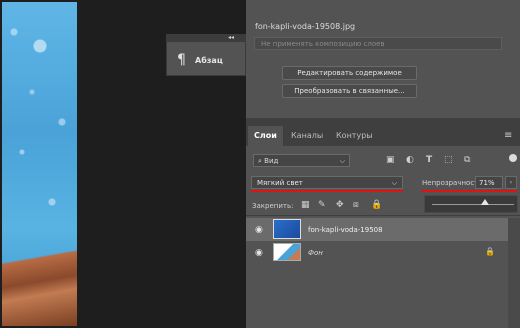  What do you see at coordinates (349, 73) in the screenshot?
I see `edit-contents-button: Редактировать содержимое` at bounding box center [349, 73].